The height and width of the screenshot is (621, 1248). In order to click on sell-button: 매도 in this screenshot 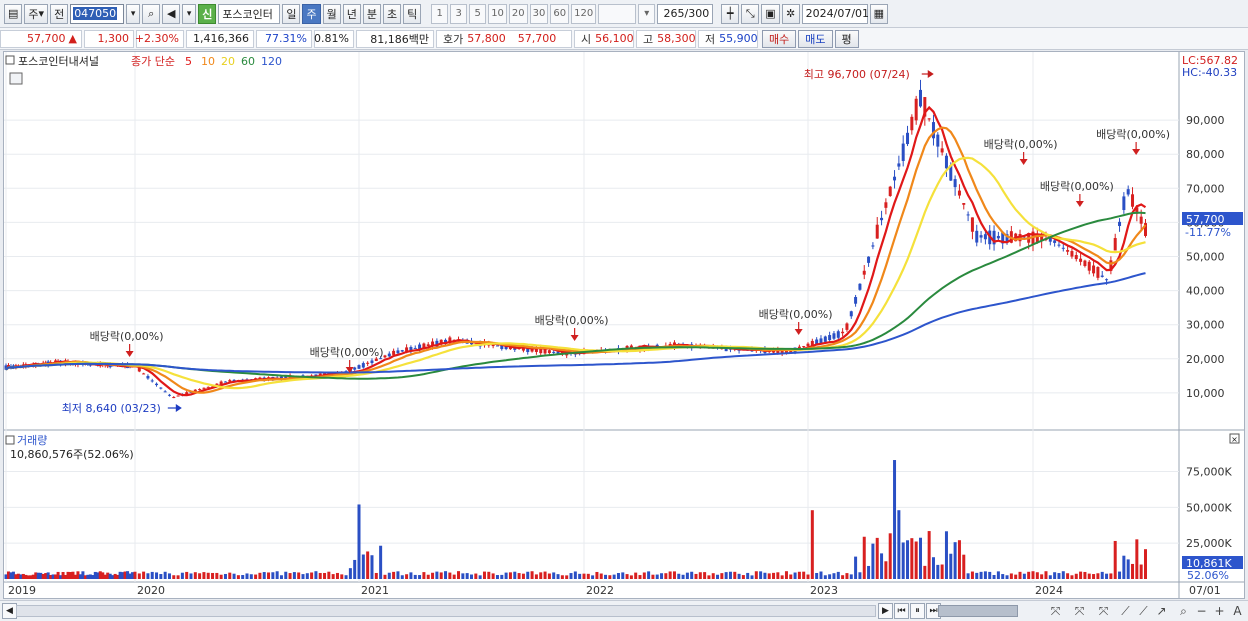, I will do `click(815, 38)`.